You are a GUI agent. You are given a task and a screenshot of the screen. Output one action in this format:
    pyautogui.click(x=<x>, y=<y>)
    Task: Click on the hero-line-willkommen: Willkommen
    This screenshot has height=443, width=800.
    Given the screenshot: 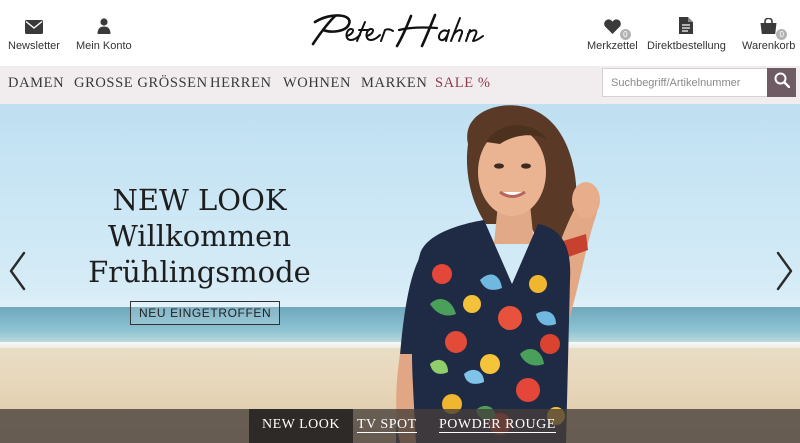 What is the action you would take?
    pyautogui.click(x=199, y=236)
    